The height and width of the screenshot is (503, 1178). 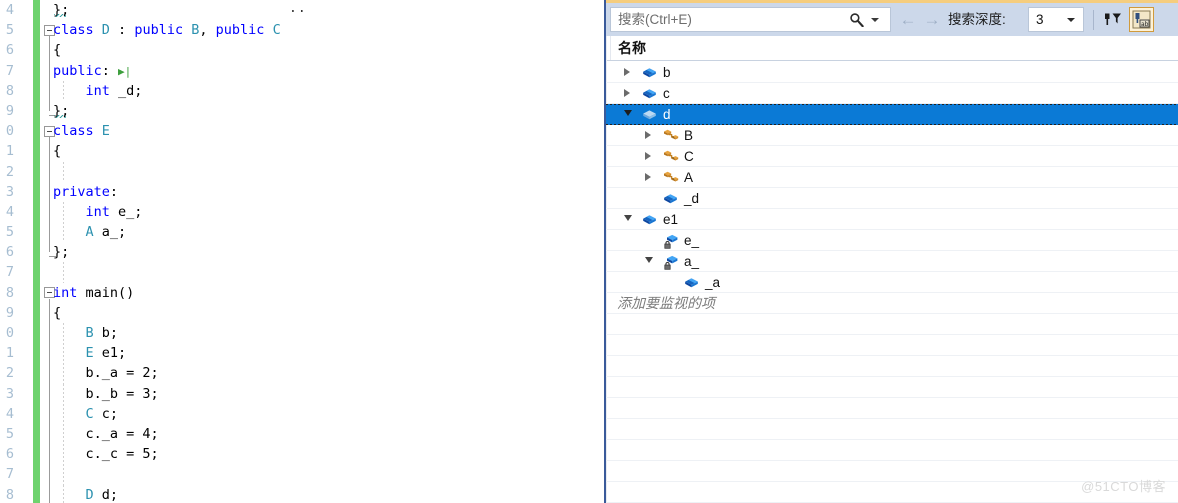 I want to click on code-line: 7 public: ▶|, so click(x=301, y=70).